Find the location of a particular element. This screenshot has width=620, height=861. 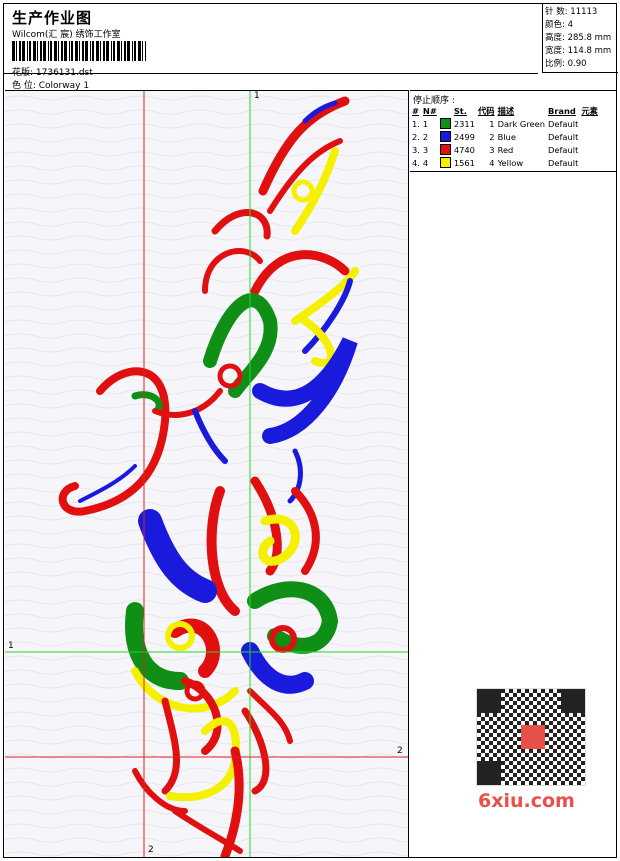

col-code: 代码 is located at coordinates (486, 111).